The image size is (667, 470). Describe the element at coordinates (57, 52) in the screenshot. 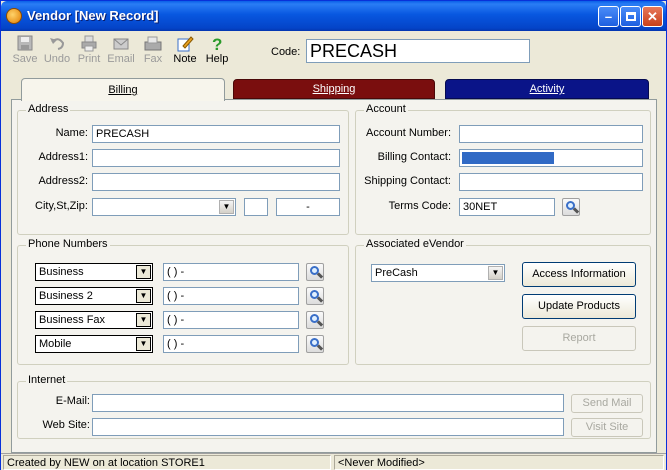

I see `undo-button: Undo` at that location.